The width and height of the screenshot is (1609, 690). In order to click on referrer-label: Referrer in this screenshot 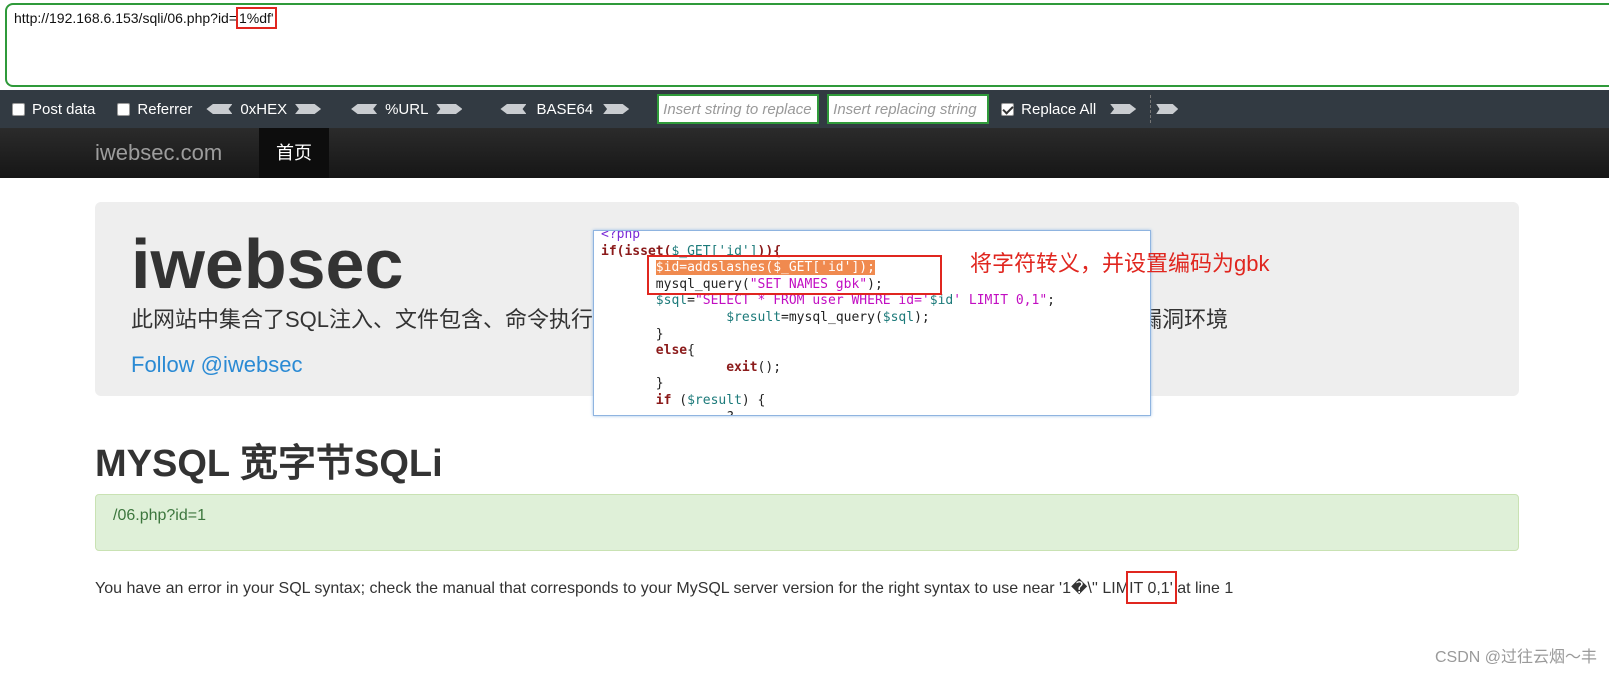, I will do `click(165, 109)`.